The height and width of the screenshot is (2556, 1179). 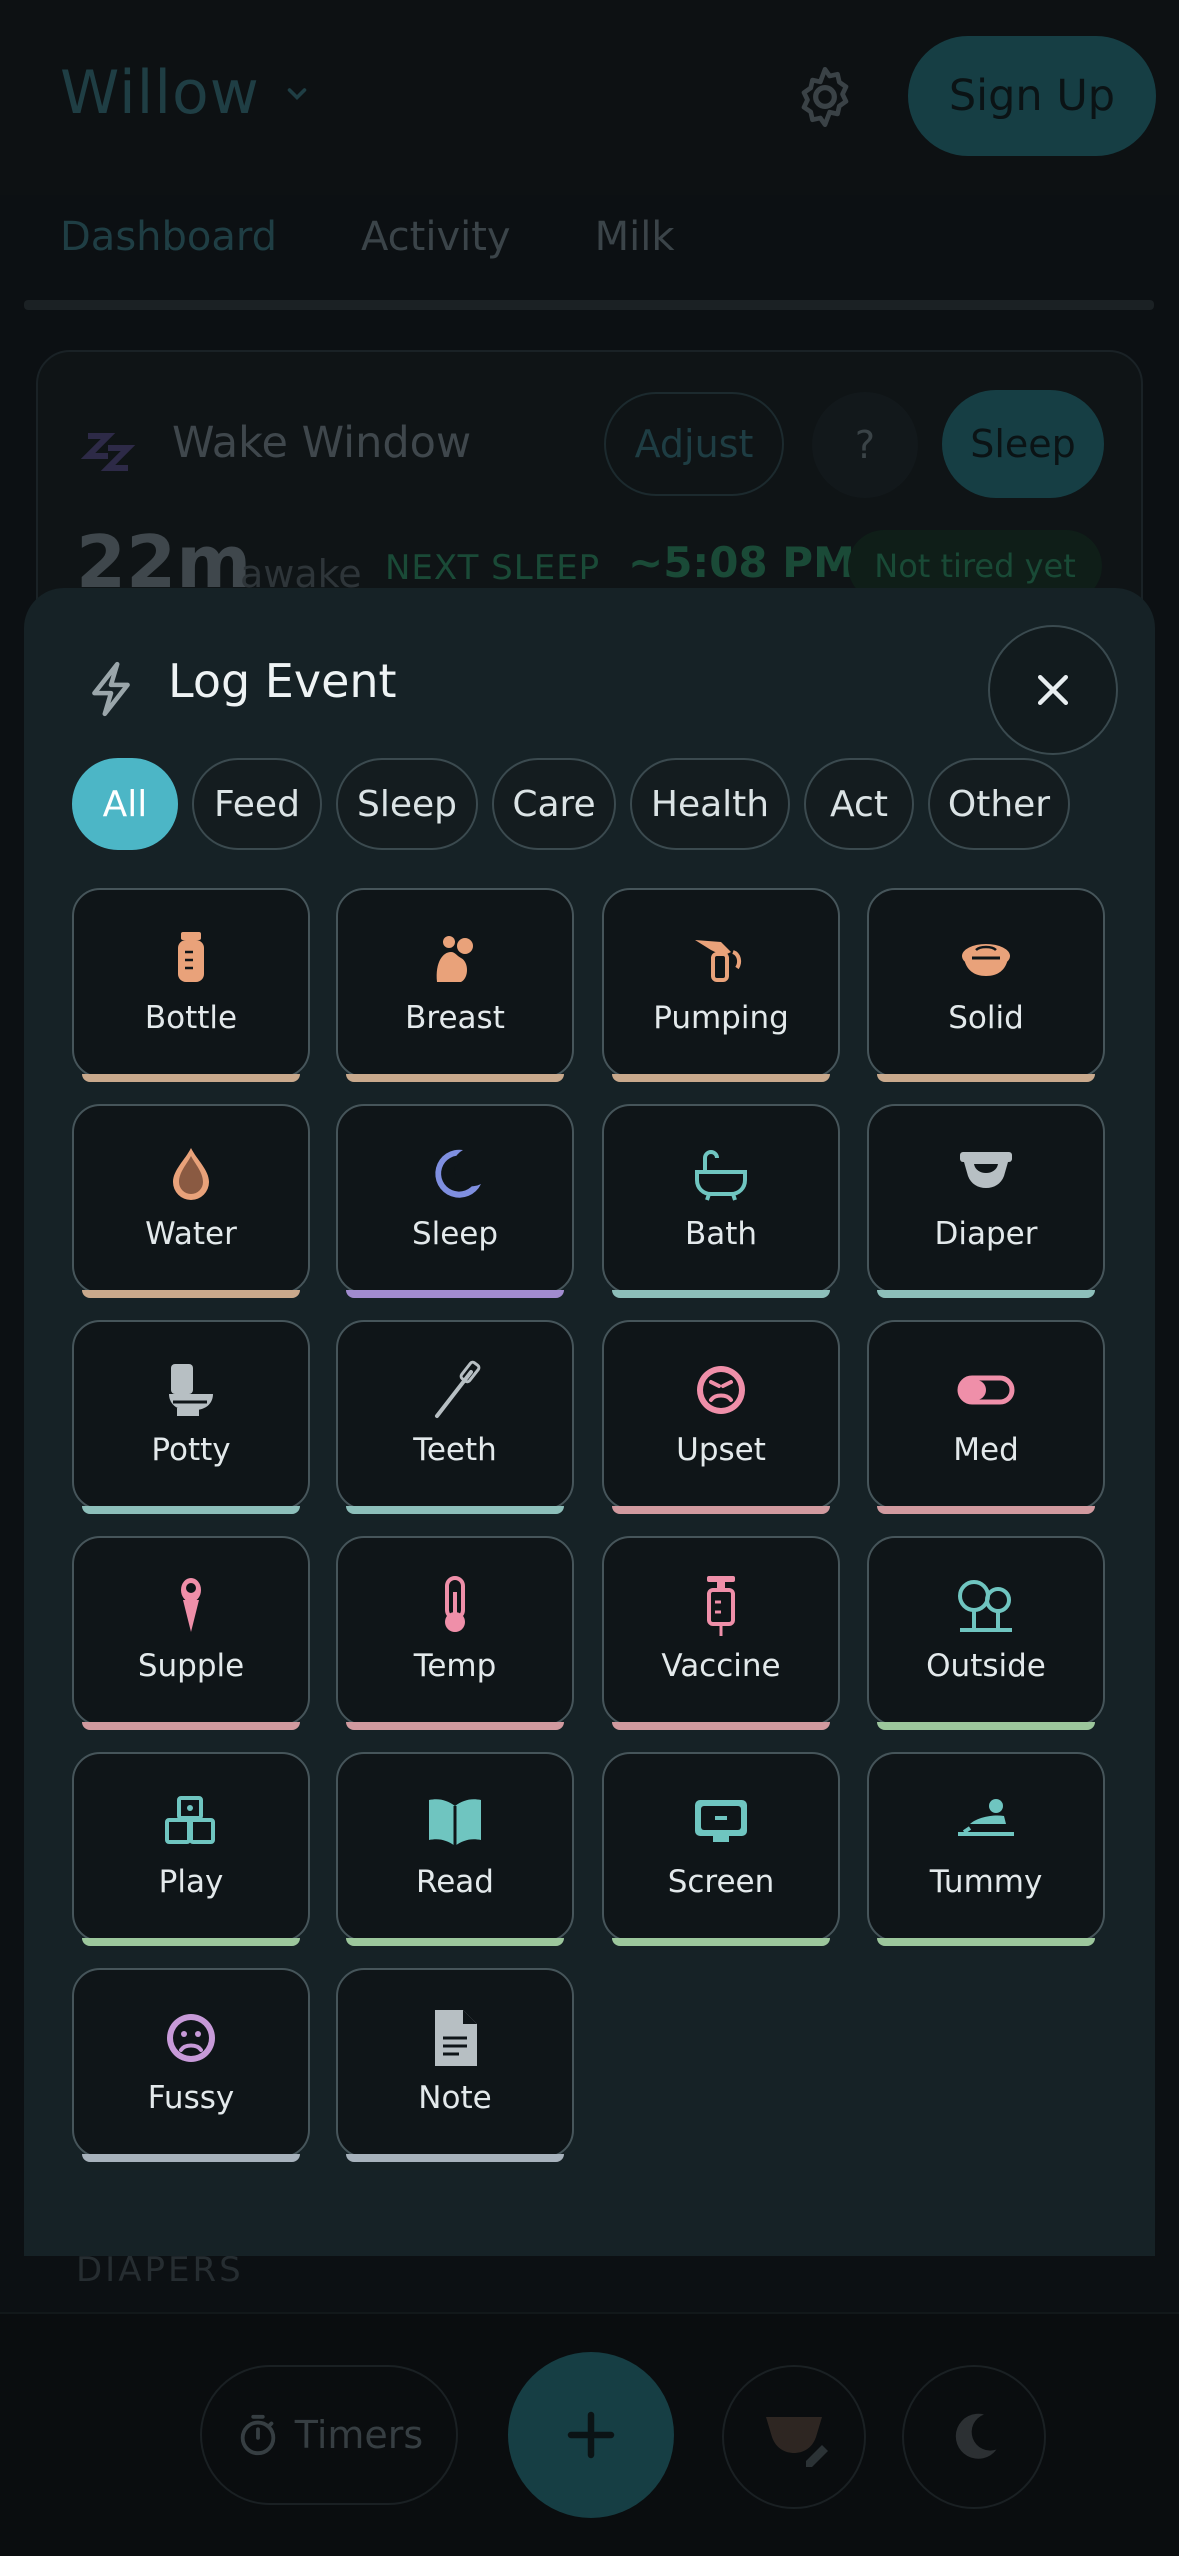 I want to click on event-tile-sleep: Sleep, so click(x=455, y=1201).